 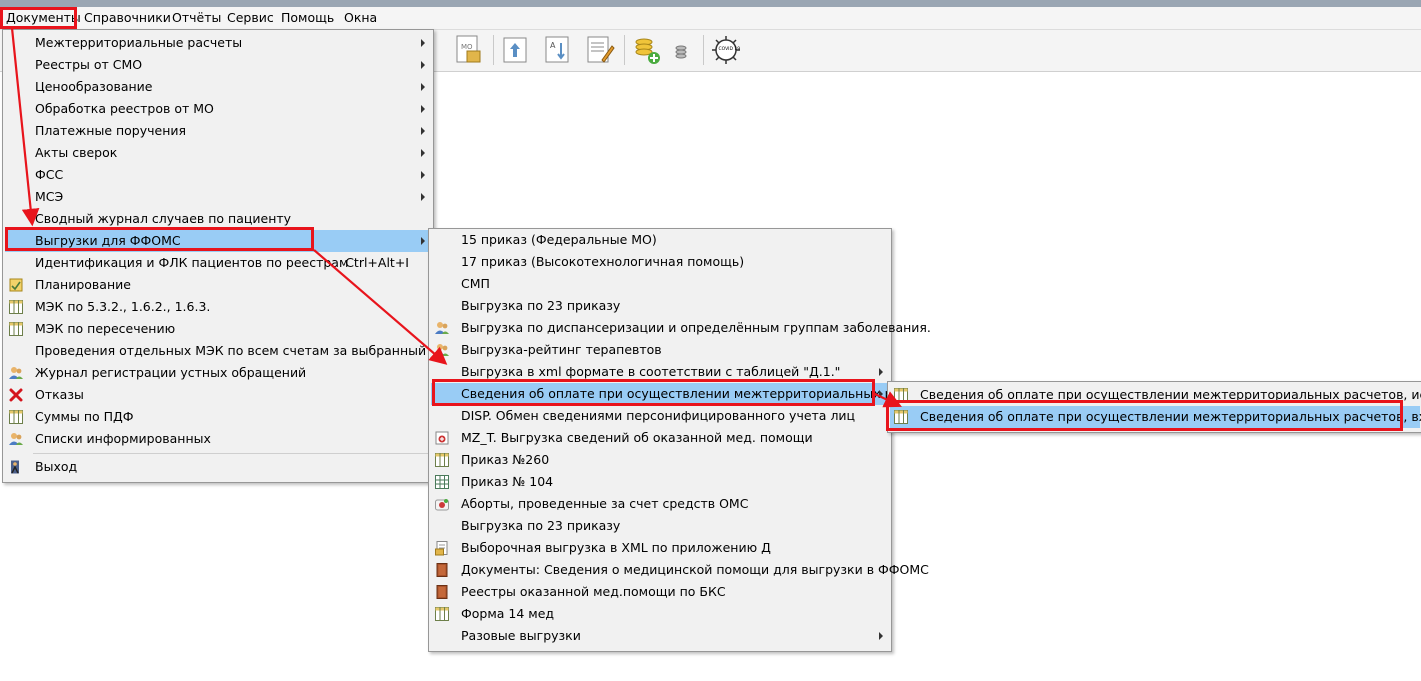 What do you see at coordinates (25, 127) in the screenshot?
I see `arrow-documents-to-ffoms` at bounding box center [25, 127].